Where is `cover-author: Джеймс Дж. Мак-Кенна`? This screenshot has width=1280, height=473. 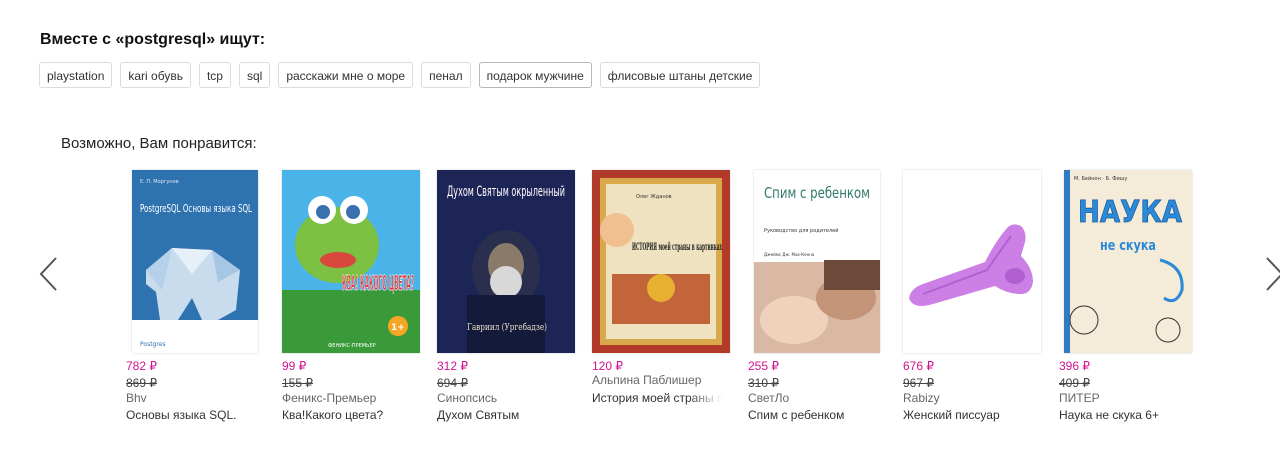 cover-author: Джеймс Дж. Мак-Кенна is located at coordinates (789, 254).